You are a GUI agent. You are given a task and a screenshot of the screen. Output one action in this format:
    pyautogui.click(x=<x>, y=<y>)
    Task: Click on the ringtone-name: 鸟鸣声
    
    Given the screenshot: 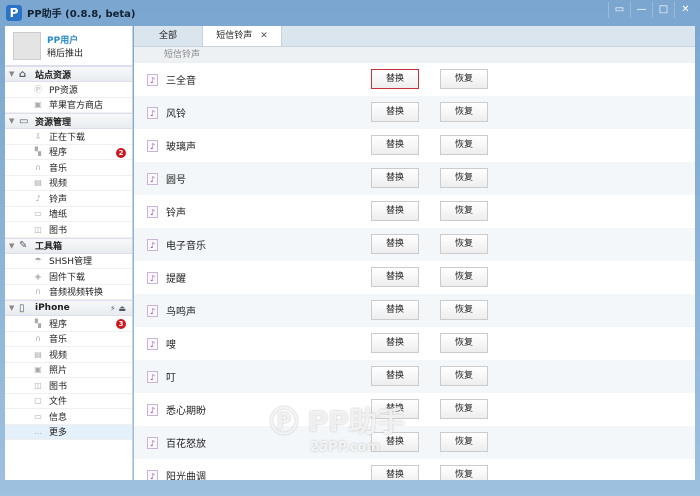 What is the action you would take?
    pyautogui.click(x=181, y=312)
    